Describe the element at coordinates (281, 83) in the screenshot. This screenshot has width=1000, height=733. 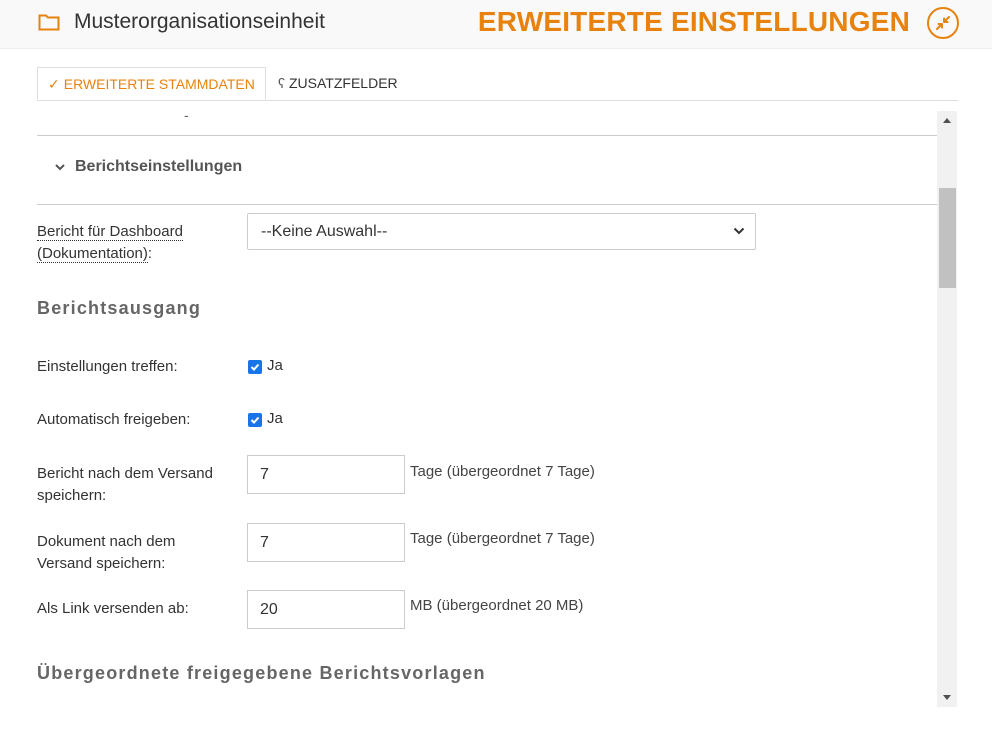
I see `partial-hook-icon: ʕ` at that location.